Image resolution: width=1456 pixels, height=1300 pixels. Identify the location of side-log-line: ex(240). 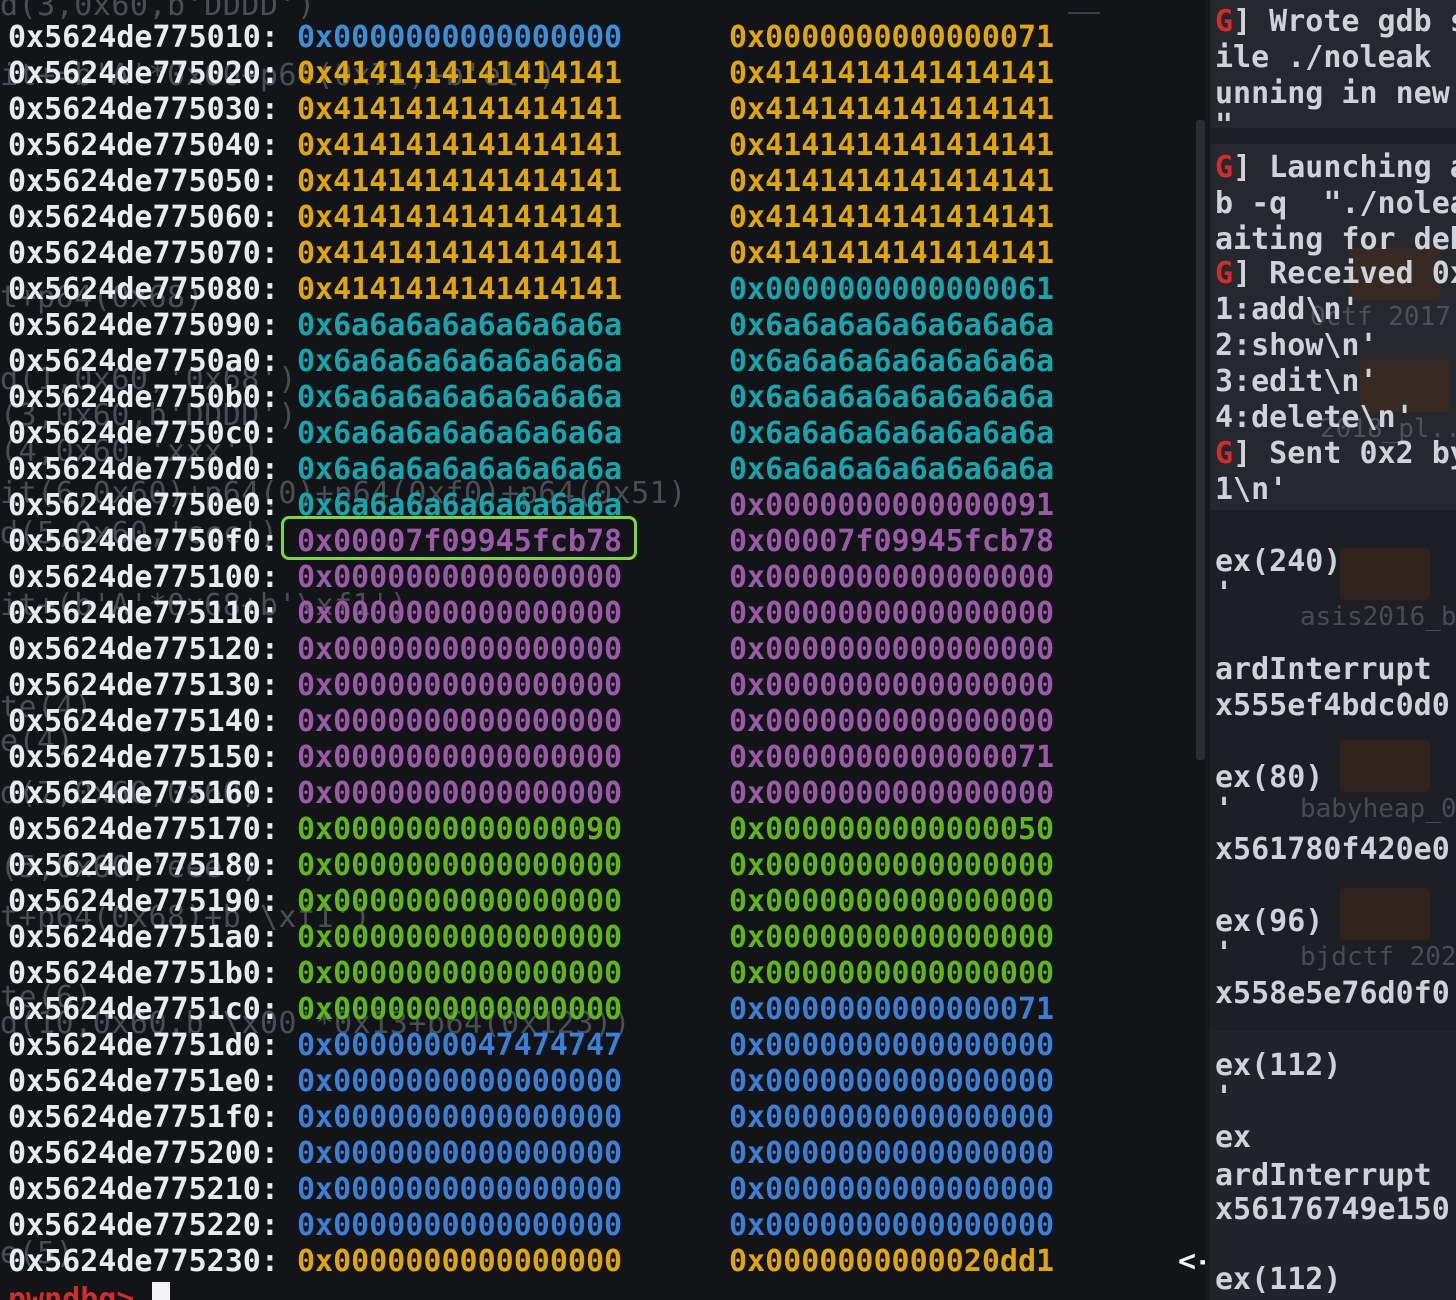
(1278, 561).